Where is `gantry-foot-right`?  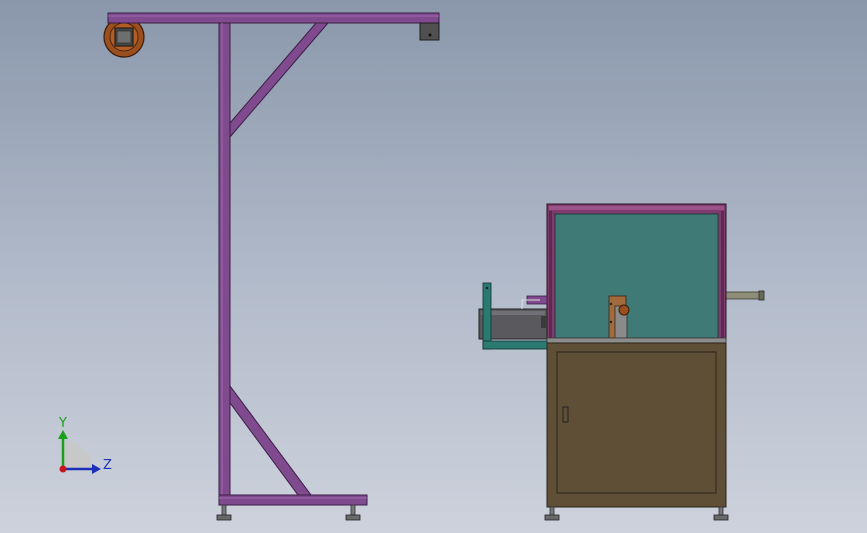
gantry-foot-right is located at coordinates (353, 512).